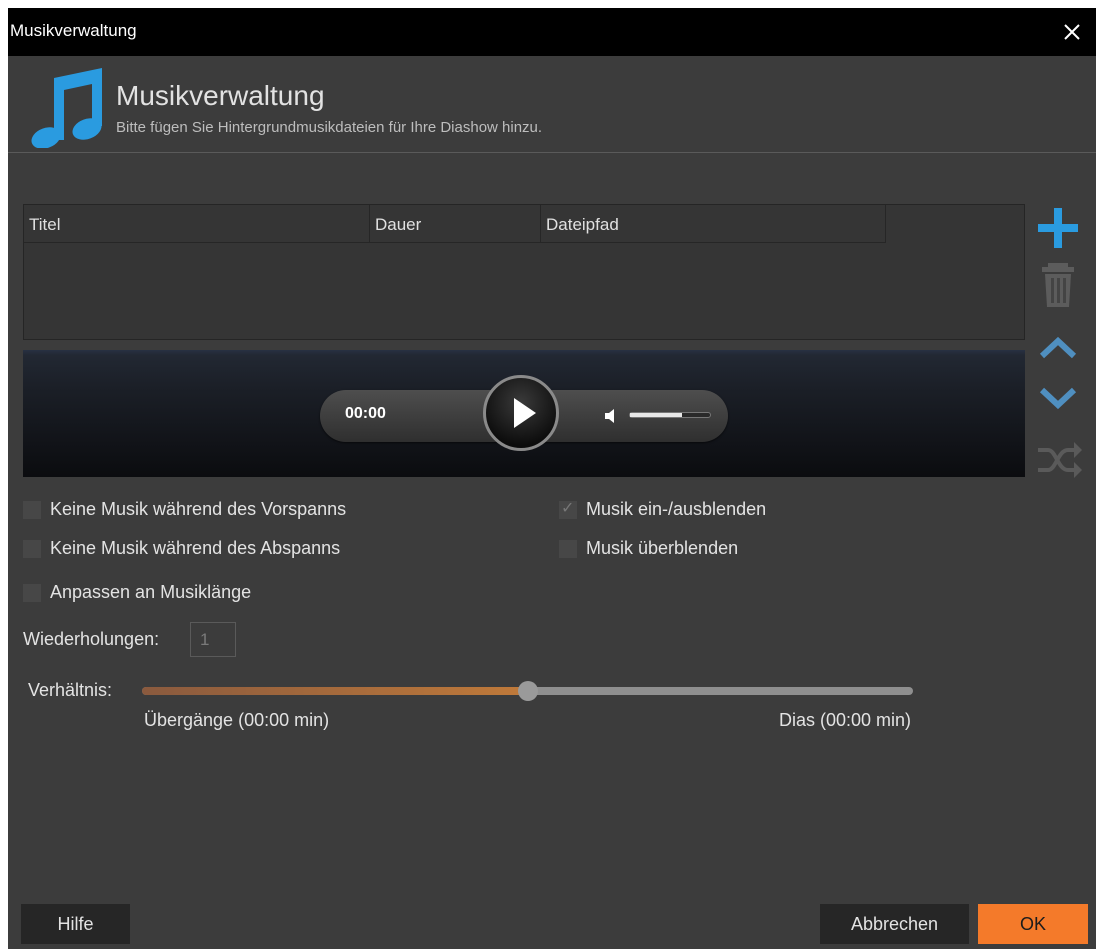  What do you see at coordinates (70, 690) in the screenshot?
I see `ratio-label: Verhältnis:` at bounding box center [70, 690].